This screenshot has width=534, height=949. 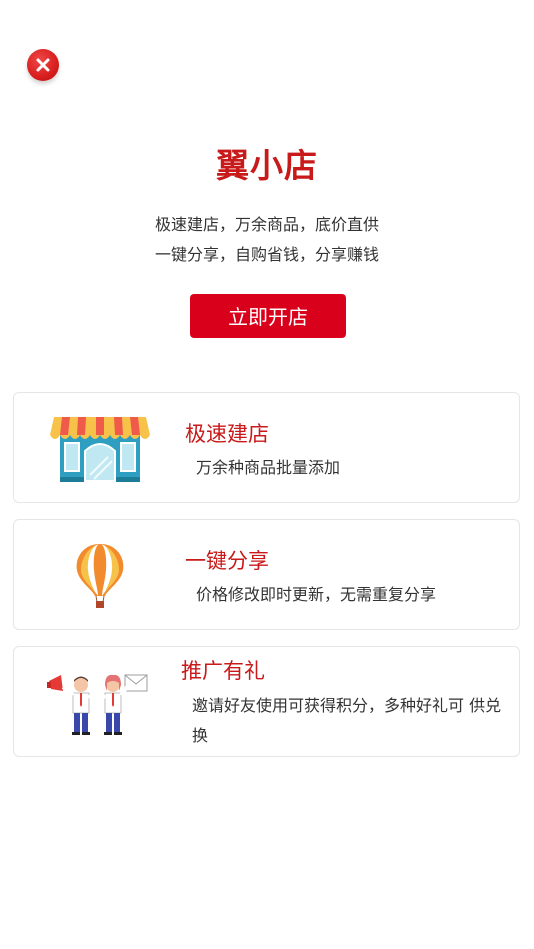 I want to click on feature-card-fast-store: 极速建店 万余种商品批量添加, so click(x=266, y=447).